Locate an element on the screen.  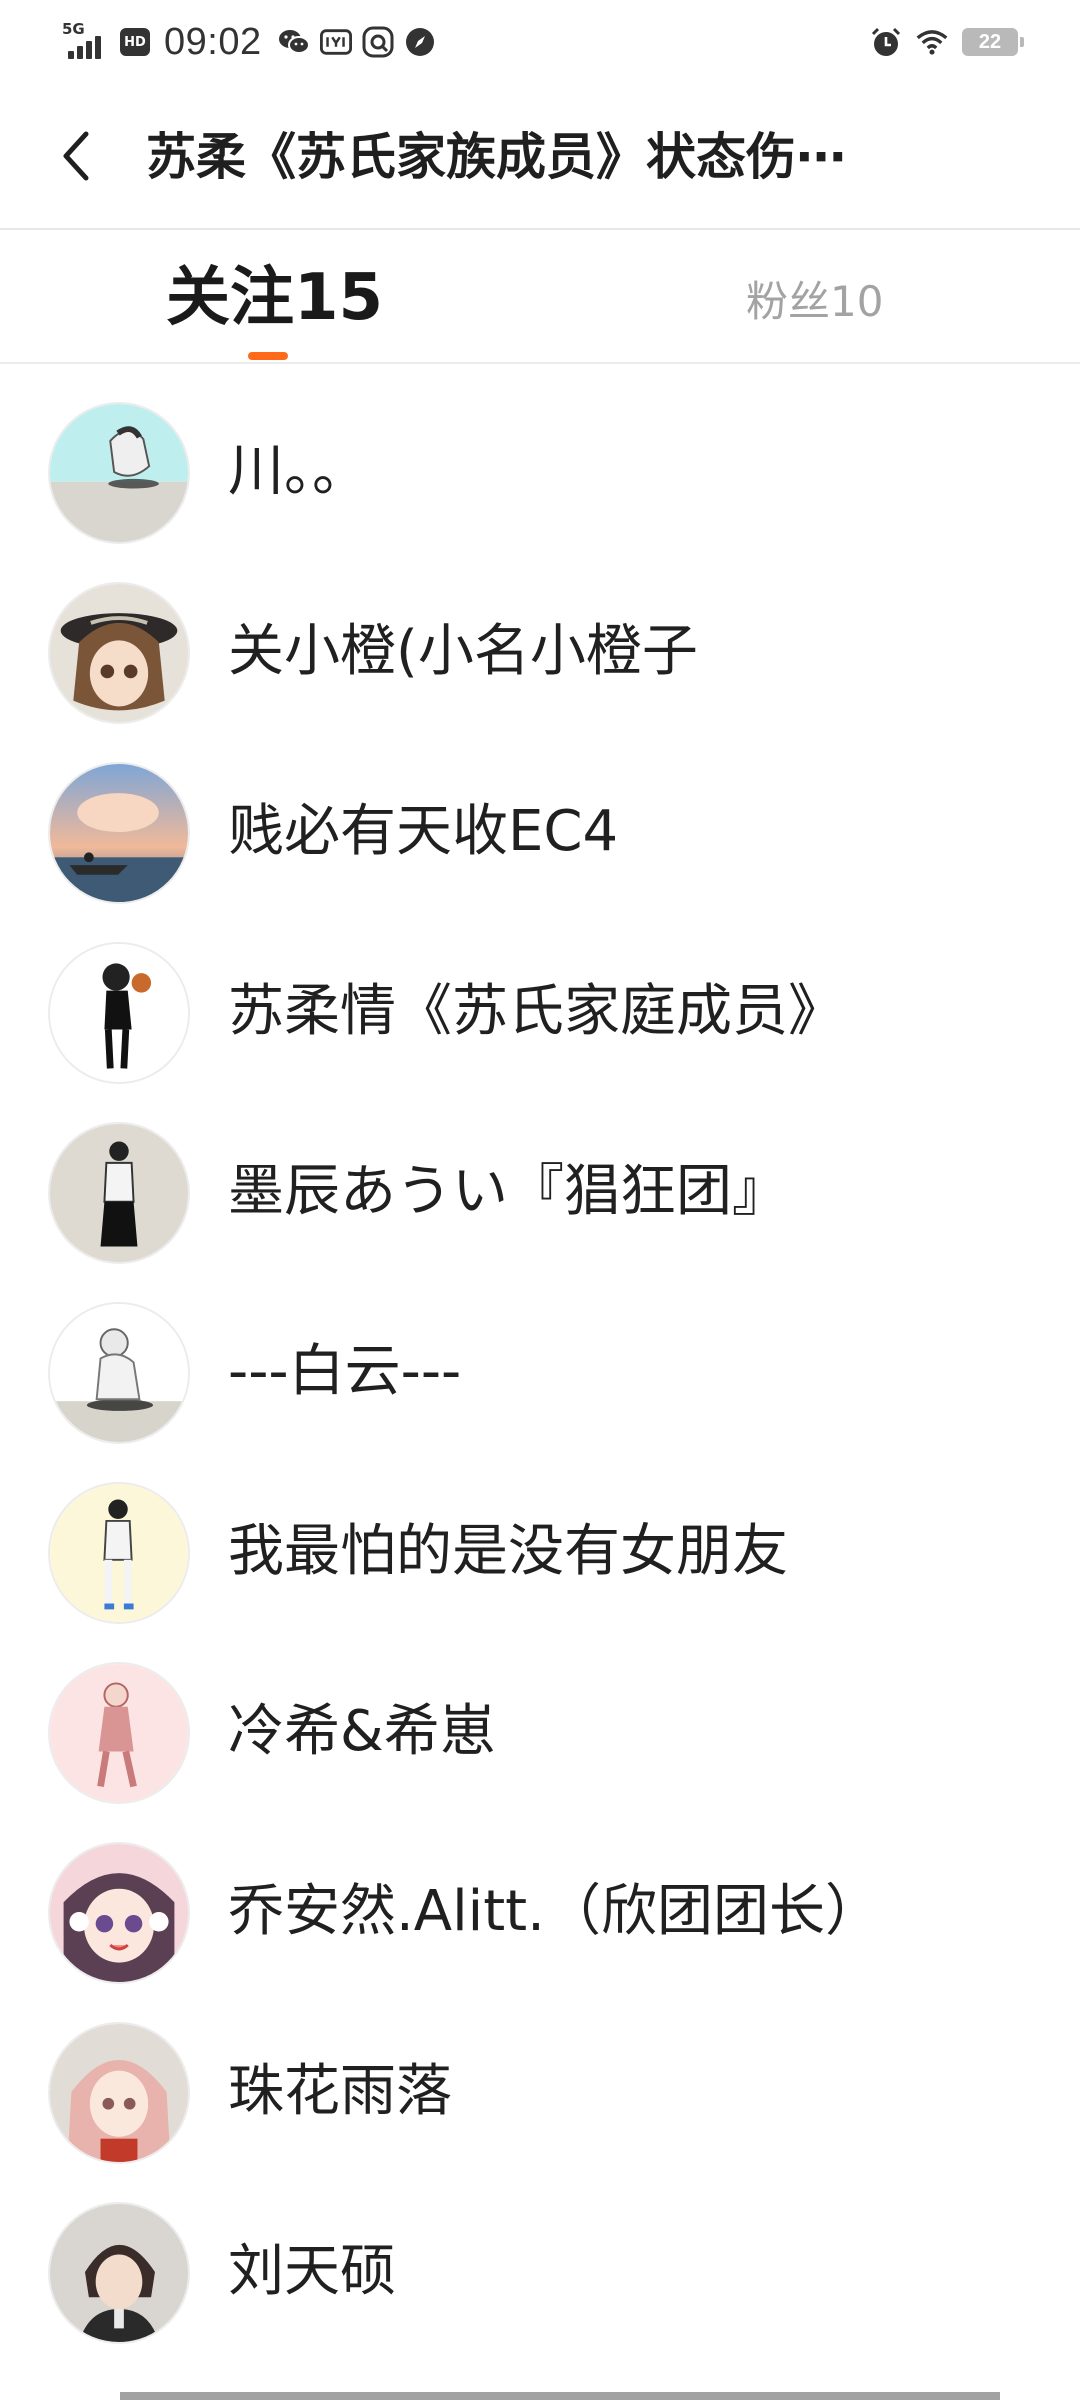
list-item: 关小橙(小名小橙子 is located at coordinates (540, 634).